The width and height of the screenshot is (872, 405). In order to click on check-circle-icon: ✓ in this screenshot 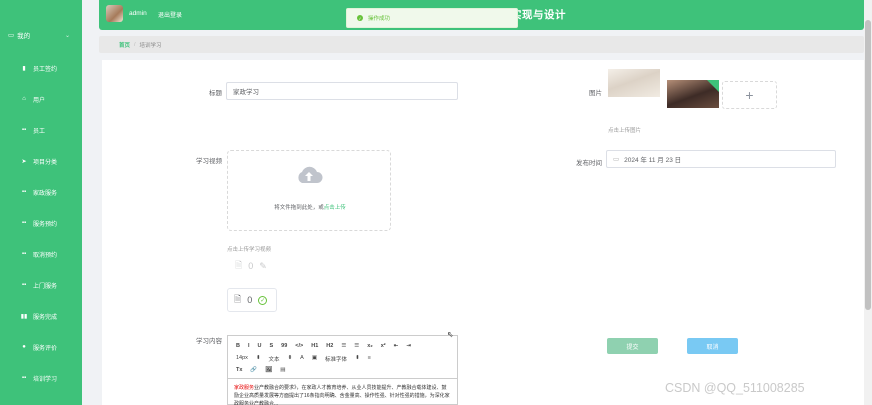, I will do `click(263, 300)`.